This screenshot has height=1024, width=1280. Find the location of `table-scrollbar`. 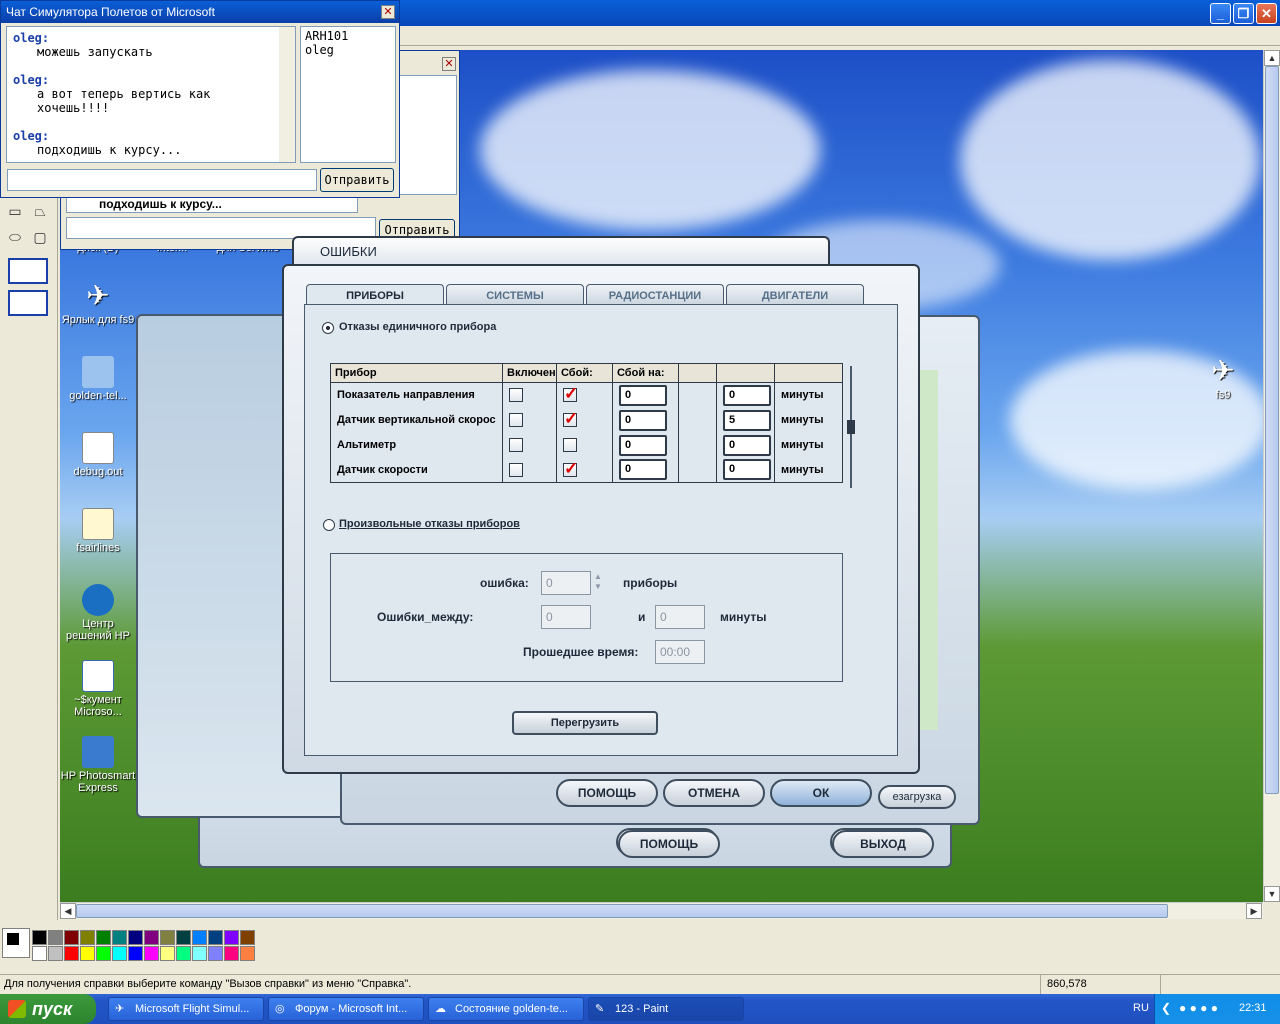

table-scrollbar is located at coordinates (851, 427).